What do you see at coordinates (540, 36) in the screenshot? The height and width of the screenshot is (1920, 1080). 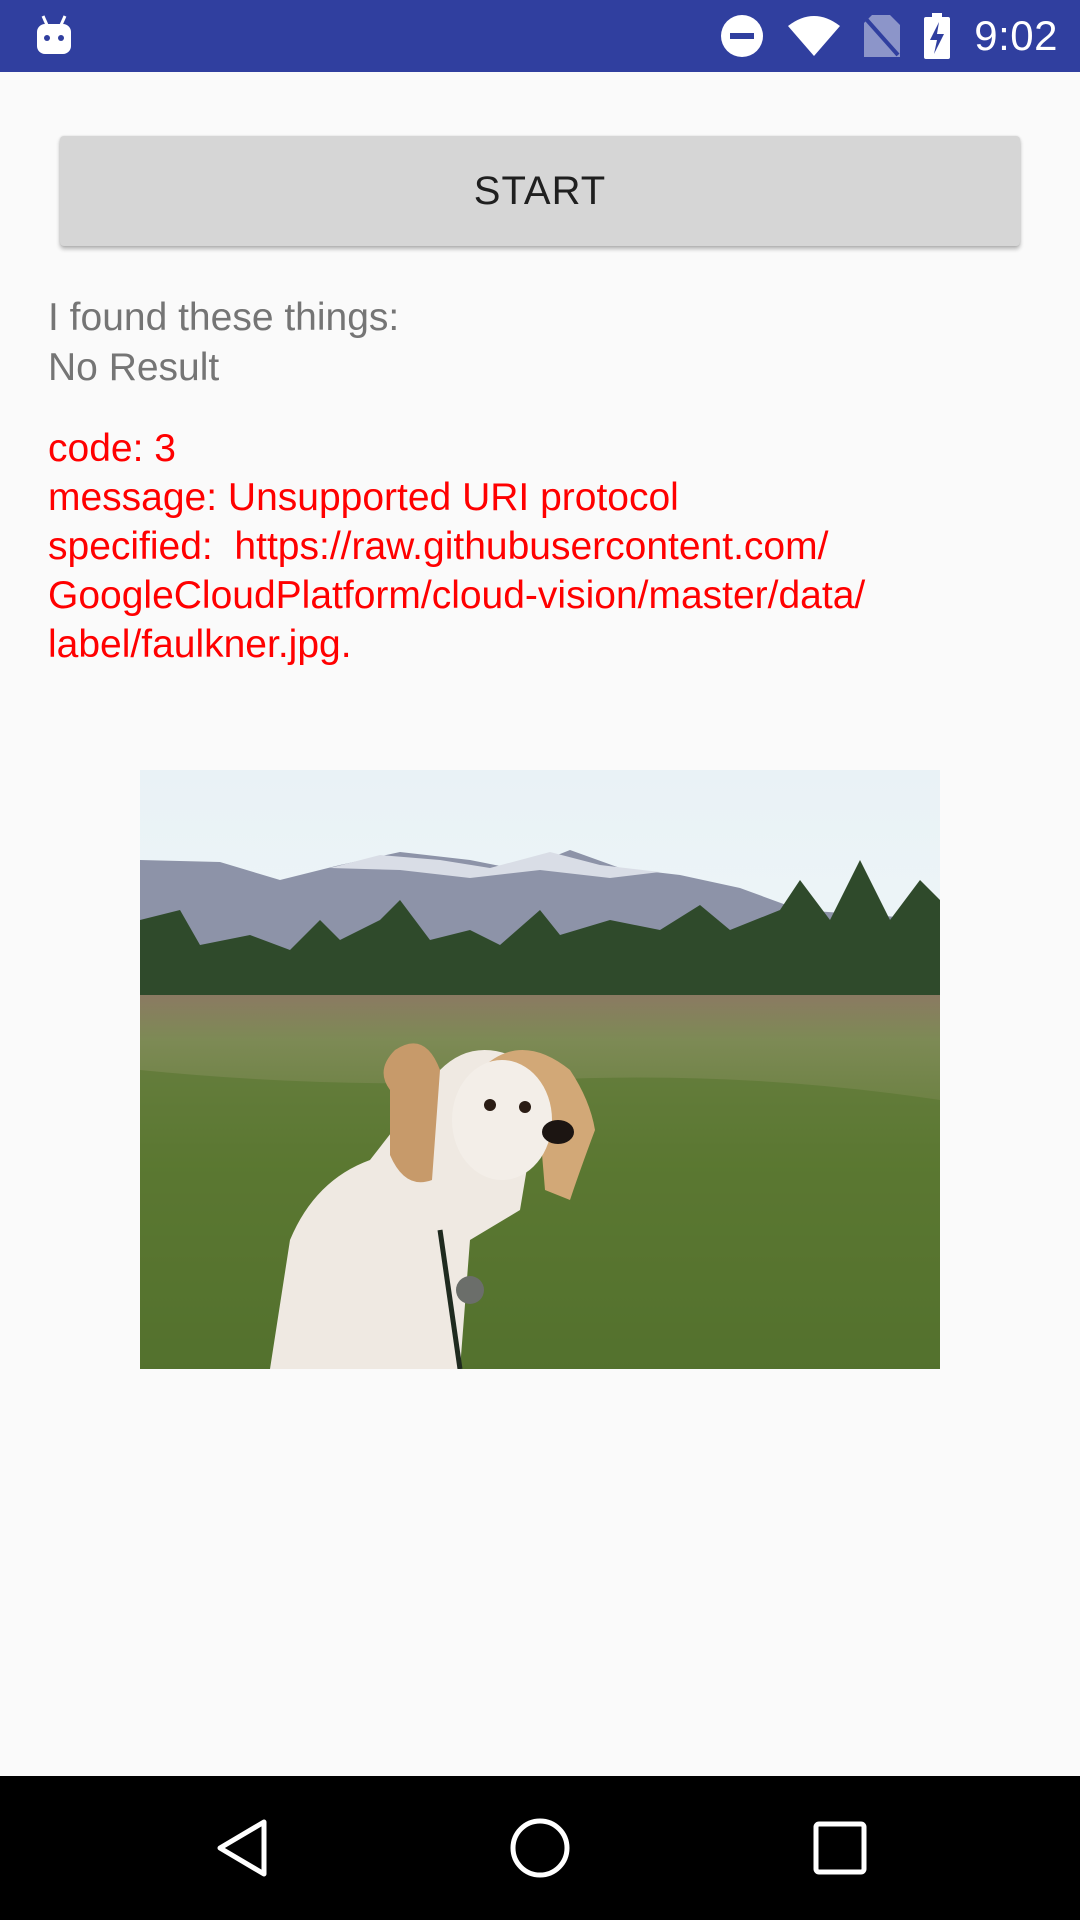 I see `status-bar: 9:02` at bounding box center [540, 36].